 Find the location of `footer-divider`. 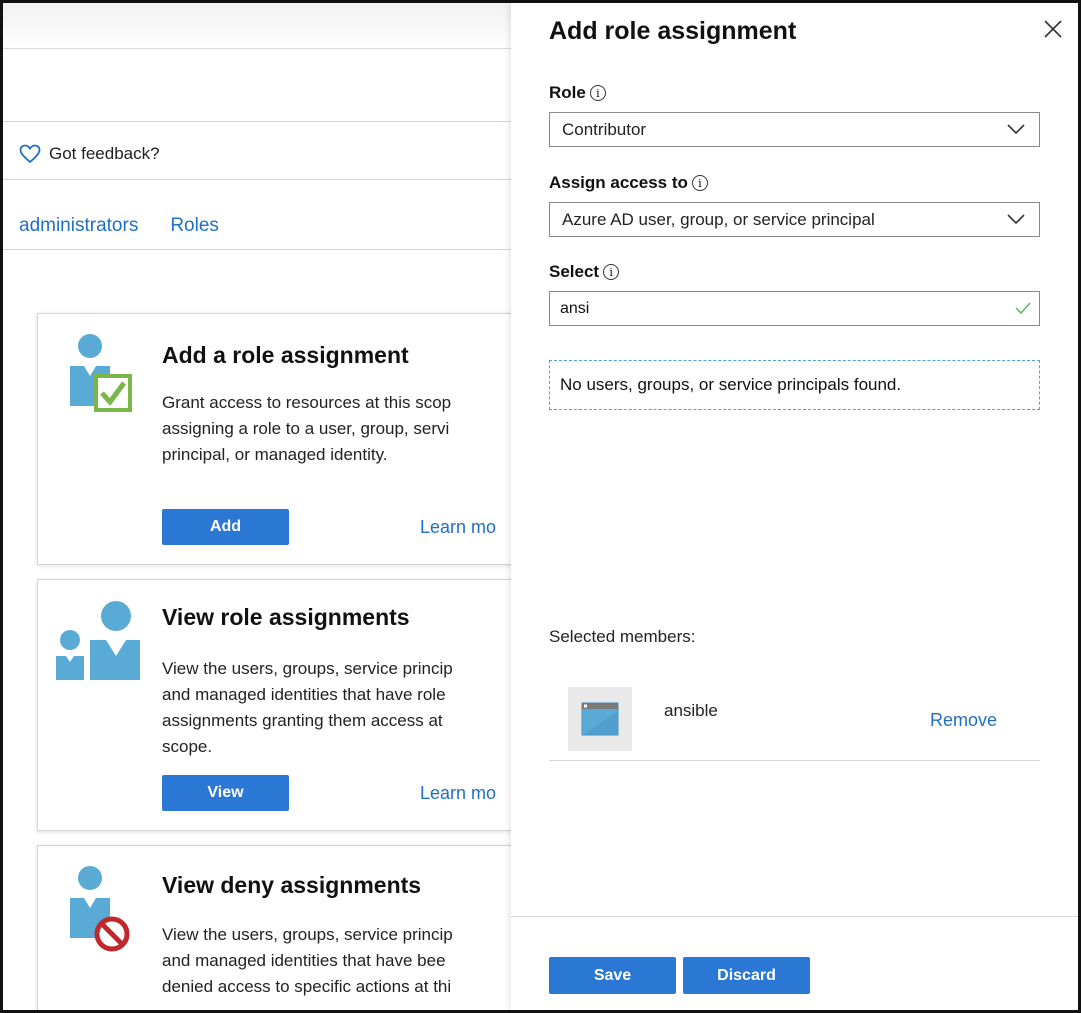

footer-divider is located at coordinates (794, 916).